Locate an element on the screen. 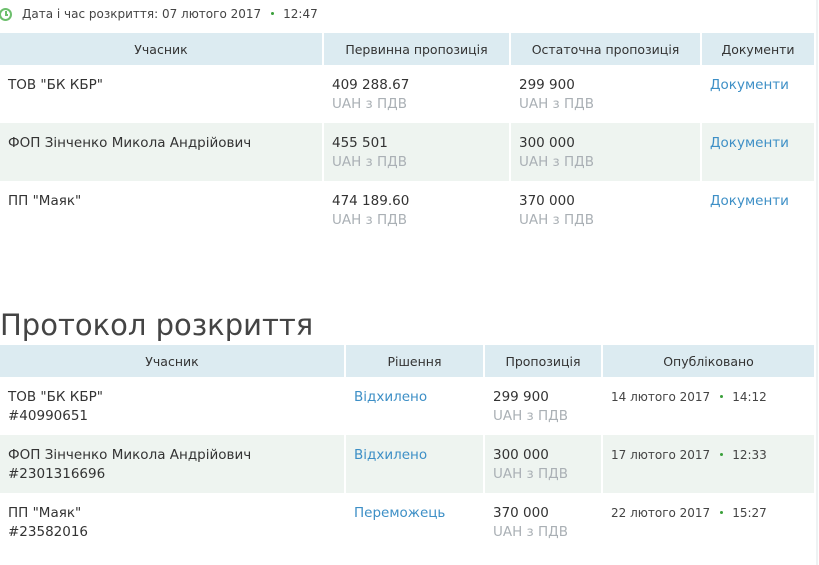 This screenshot has width=819, height=565. initial-amount: 409 288.67 is located at coordinates (371, 85).